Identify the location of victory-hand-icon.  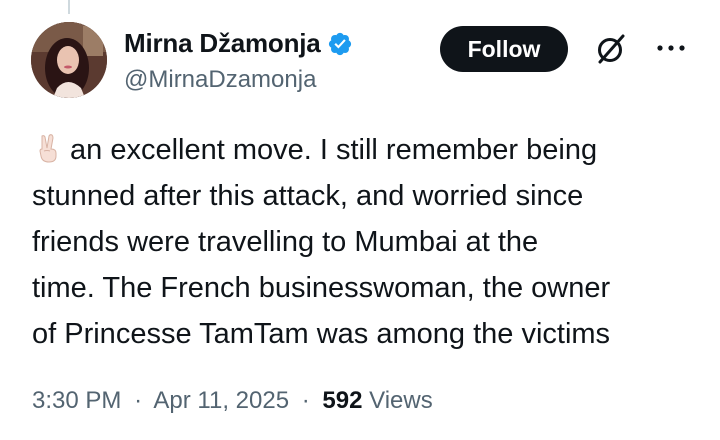
(48, 148).